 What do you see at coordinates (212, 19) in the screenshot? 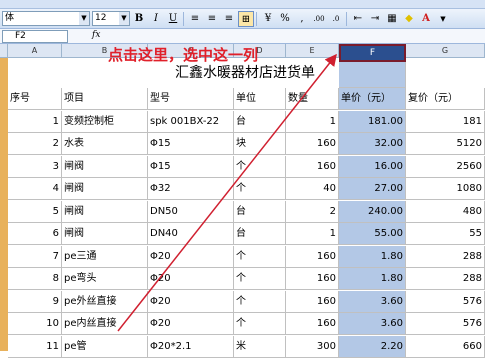
I see `align-center-icon: ≡` at bounding box center [212, 19].